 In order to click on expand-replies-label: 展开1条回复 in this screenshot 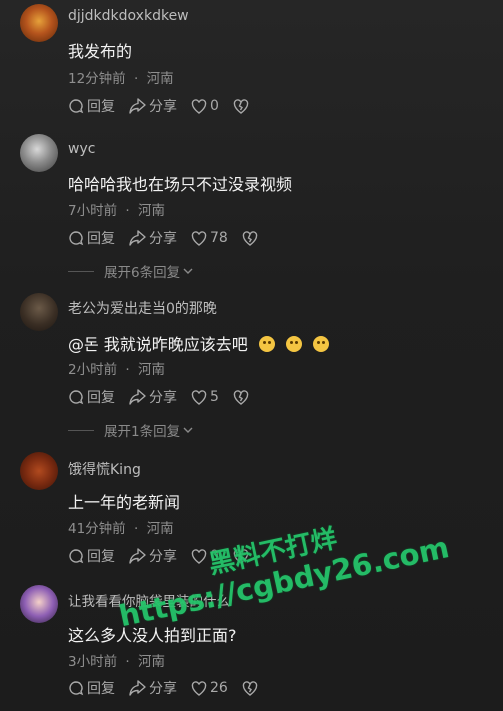, I will do `click(142, 432)`.